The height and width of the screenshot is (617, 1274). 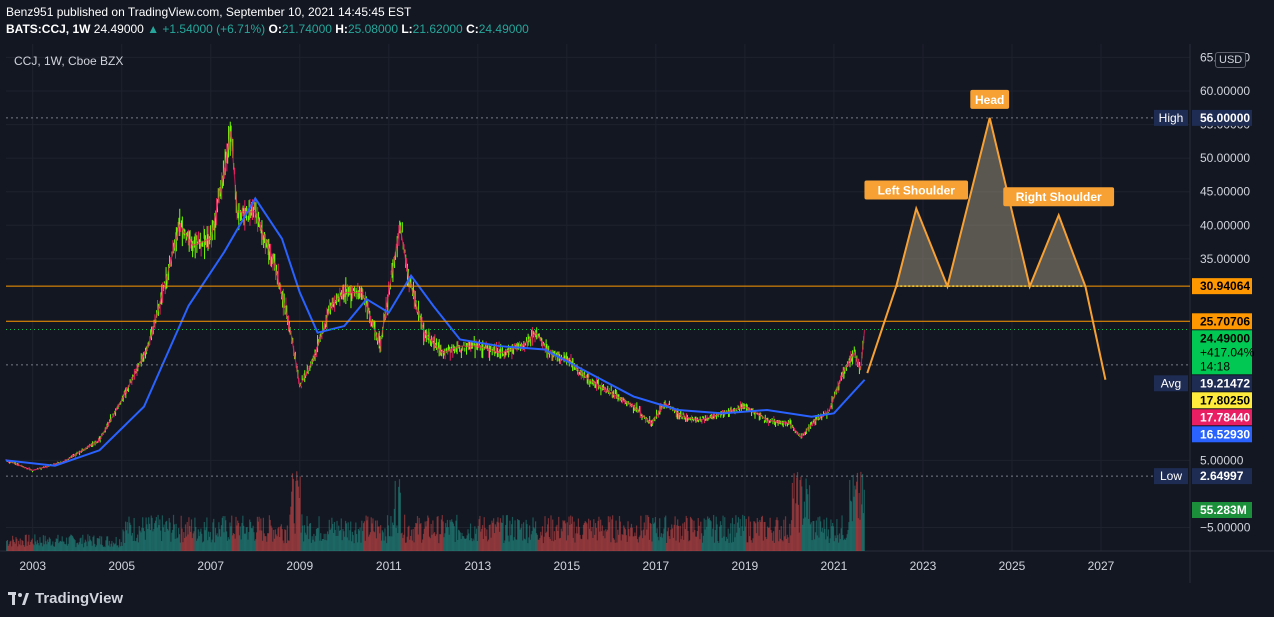 I want to click on pattern-label: Head, so click(x=990, y=99).